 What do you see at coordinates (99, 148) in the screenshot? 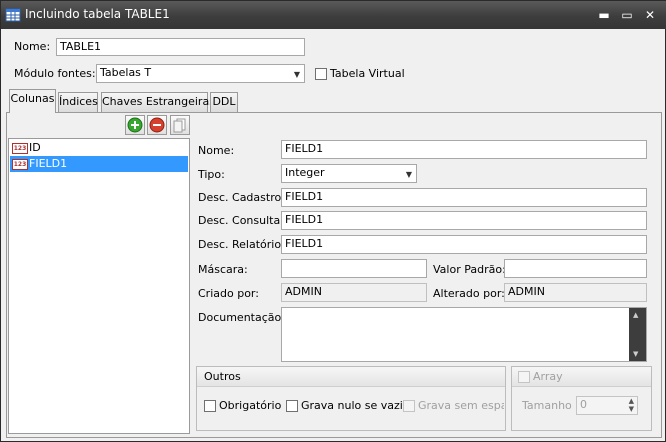
I see `list-item: 123 ID` at bounding box center [99, 148].